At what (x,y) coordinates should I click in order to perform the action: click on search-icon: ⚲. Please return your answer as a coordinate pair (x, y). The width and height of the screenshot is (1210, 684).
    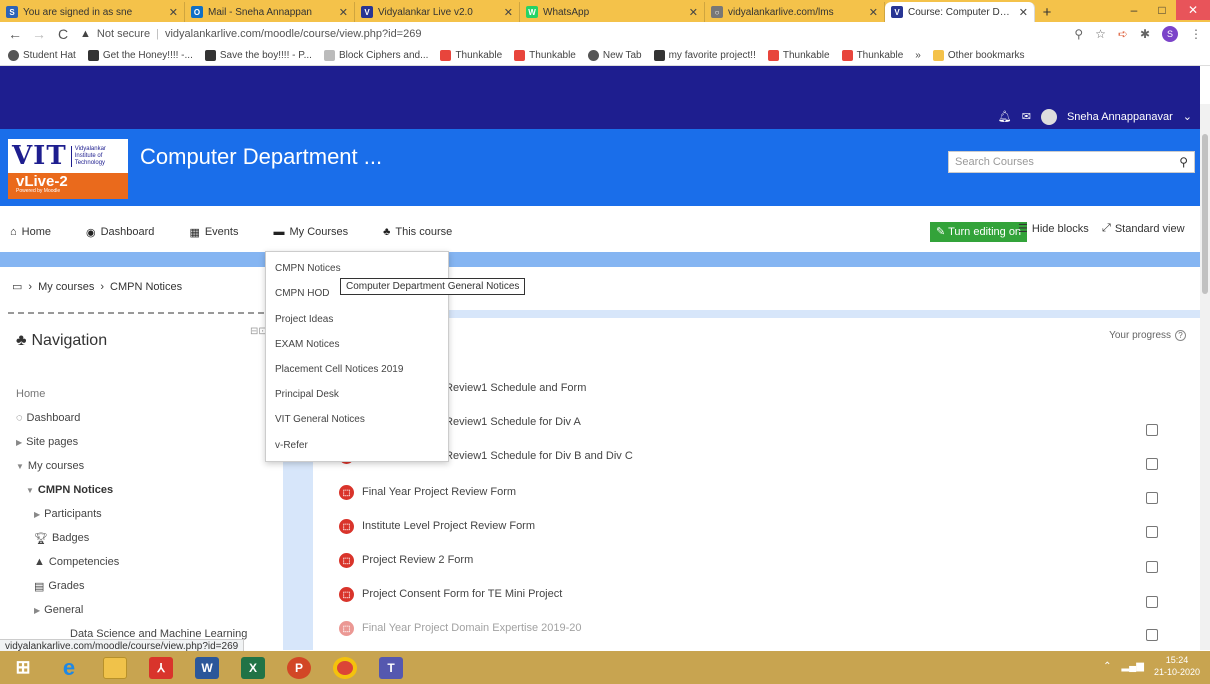
    Looking at the image, I should click on (1183, 162).